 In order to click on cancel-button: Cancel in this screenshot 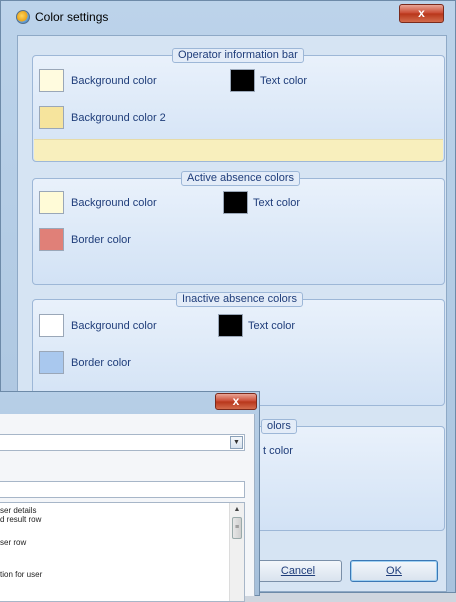, I will do `click(298, 571)`.